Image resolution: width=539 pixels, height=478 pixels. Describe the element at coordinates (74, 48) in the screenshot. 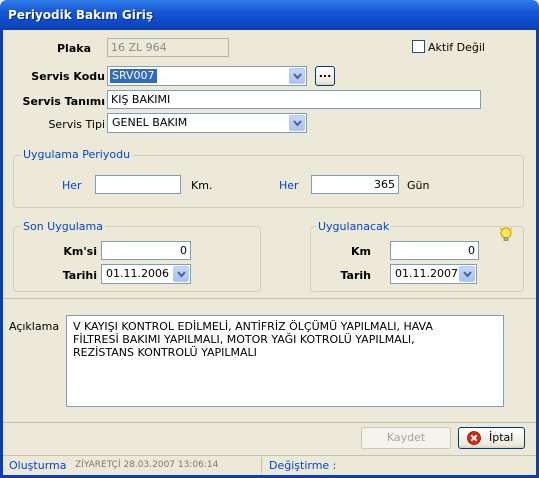

I see `plaka-label: Plaka` at that location.